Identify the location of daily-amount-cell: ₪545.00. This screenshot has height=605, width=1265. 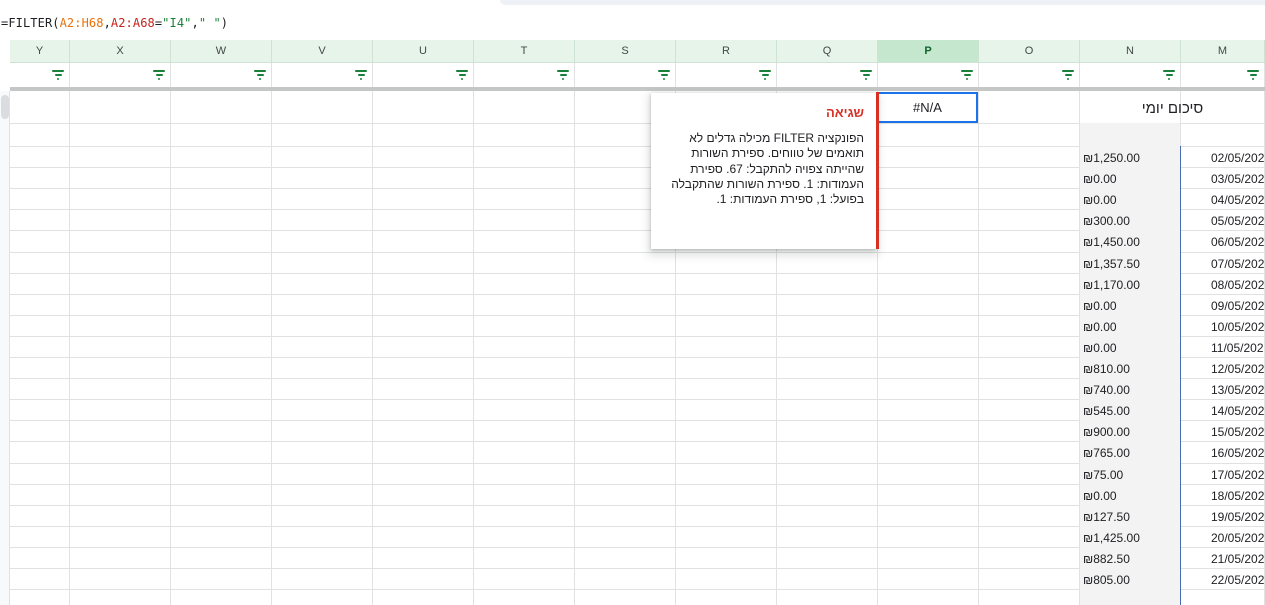
(1106, 411).